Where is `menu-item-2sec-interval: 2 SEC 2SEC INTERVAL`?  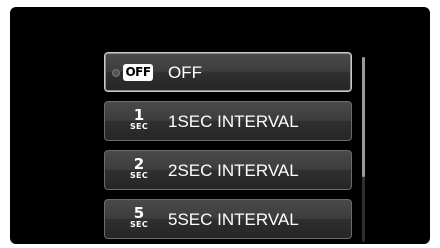
menu-item-2sec-interval: 2 SEC 2SEC INTERVAL is located at coordinates (228, 170).